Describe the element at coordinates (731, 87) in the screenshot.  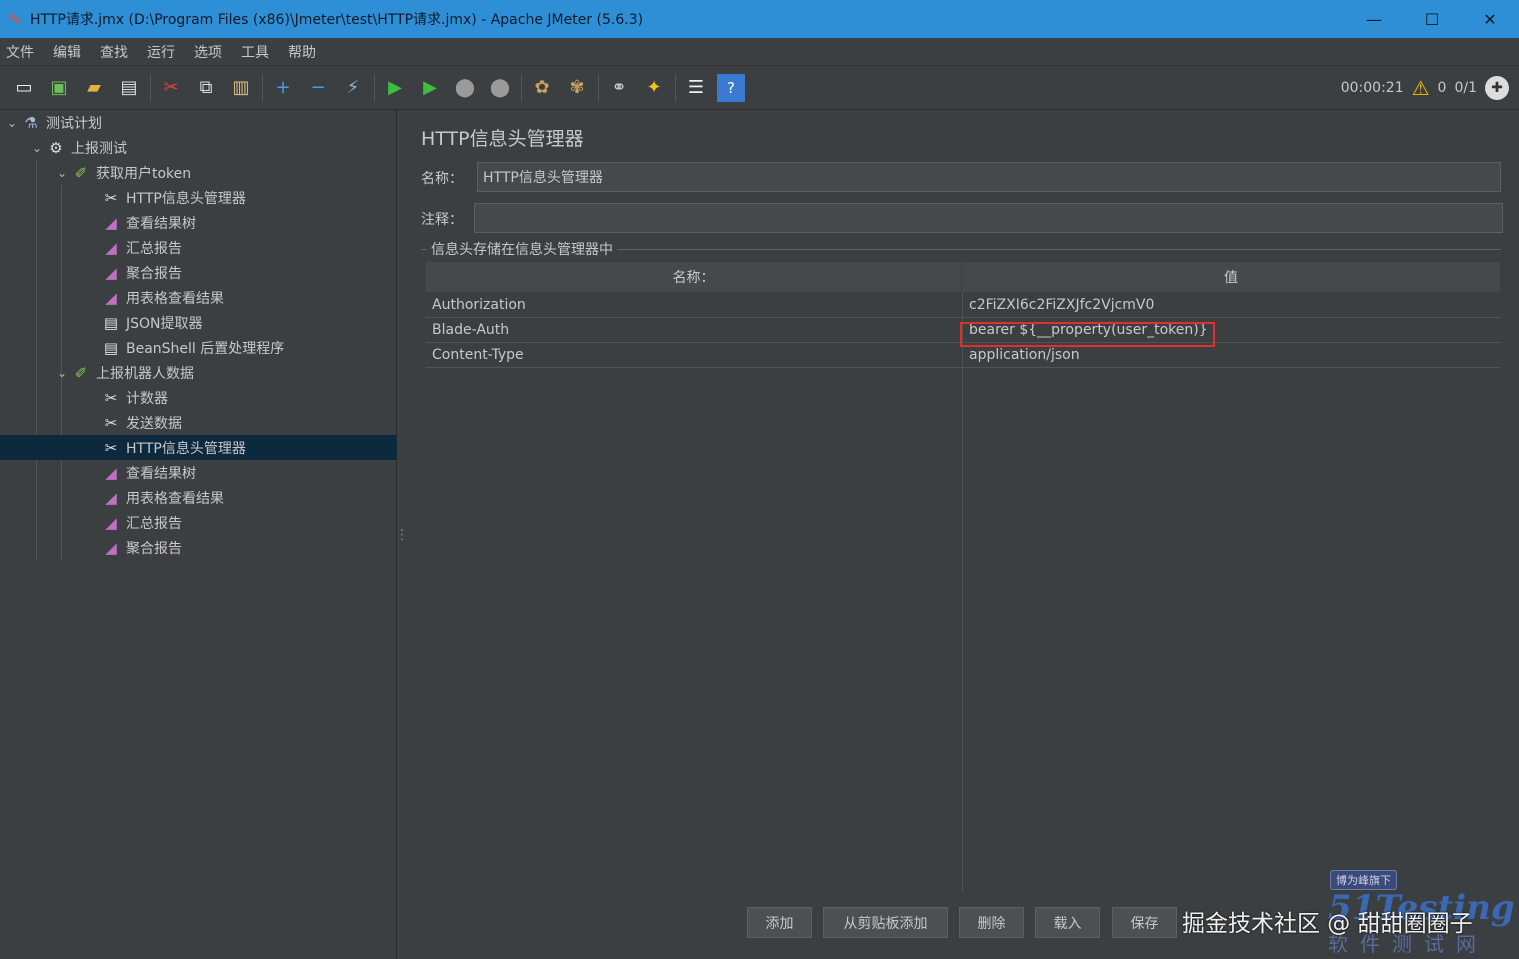
I see `help-icon: ?` at that location.